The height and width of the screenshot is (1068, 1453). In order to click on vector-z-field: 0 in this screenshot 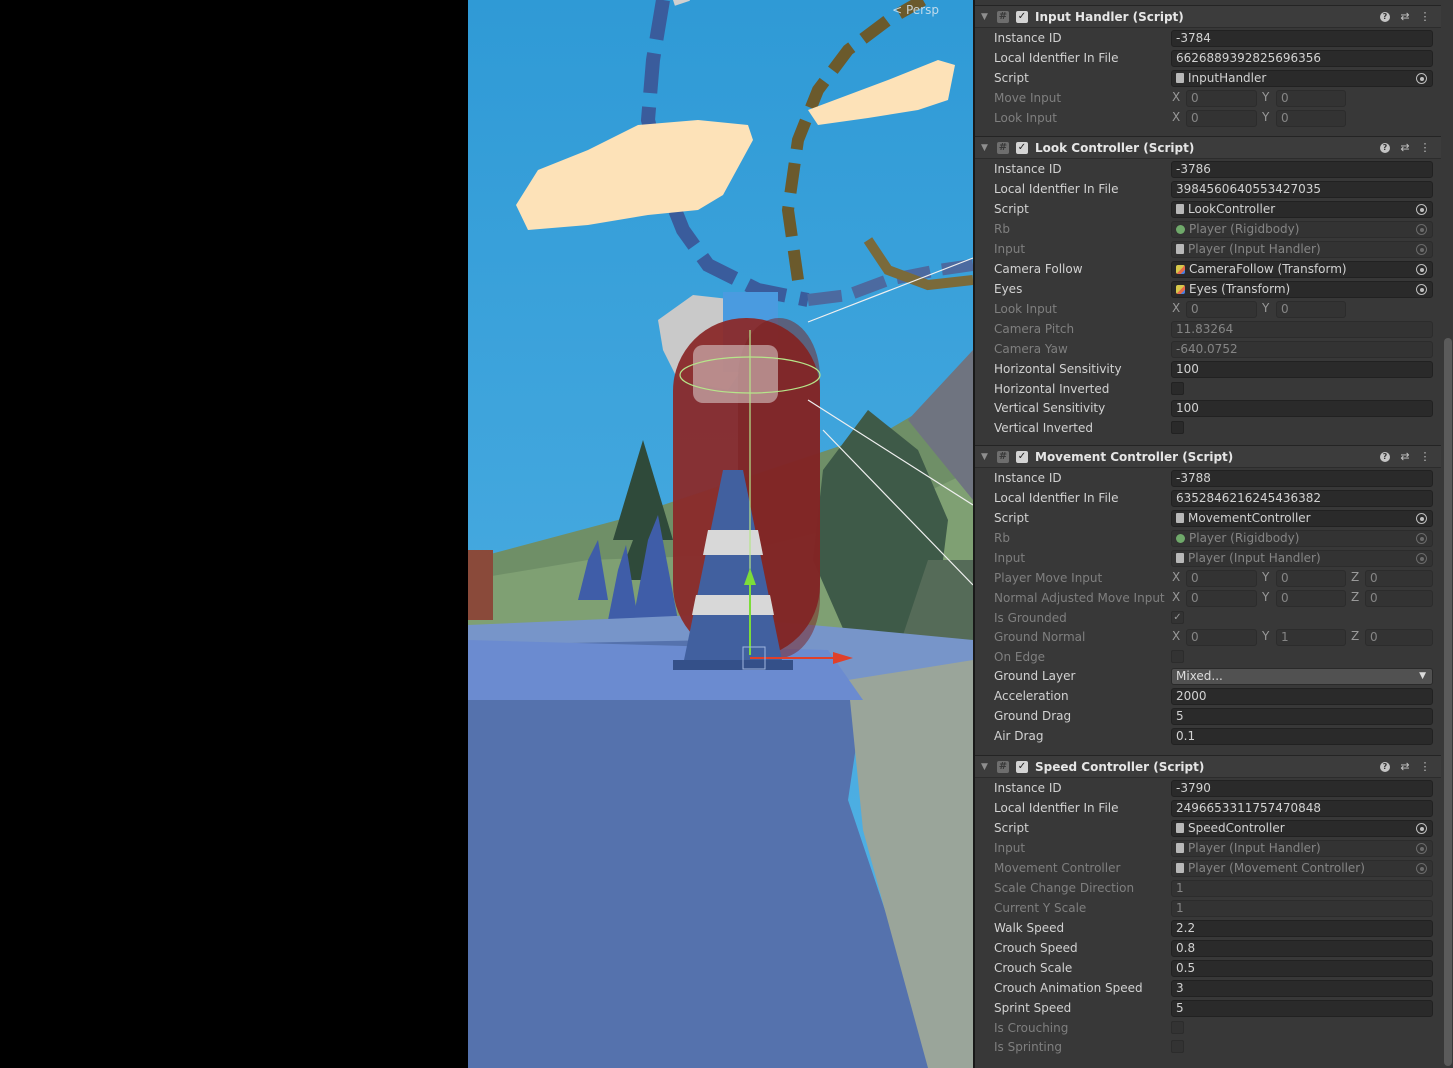, I will do `click(1399, 598)`.